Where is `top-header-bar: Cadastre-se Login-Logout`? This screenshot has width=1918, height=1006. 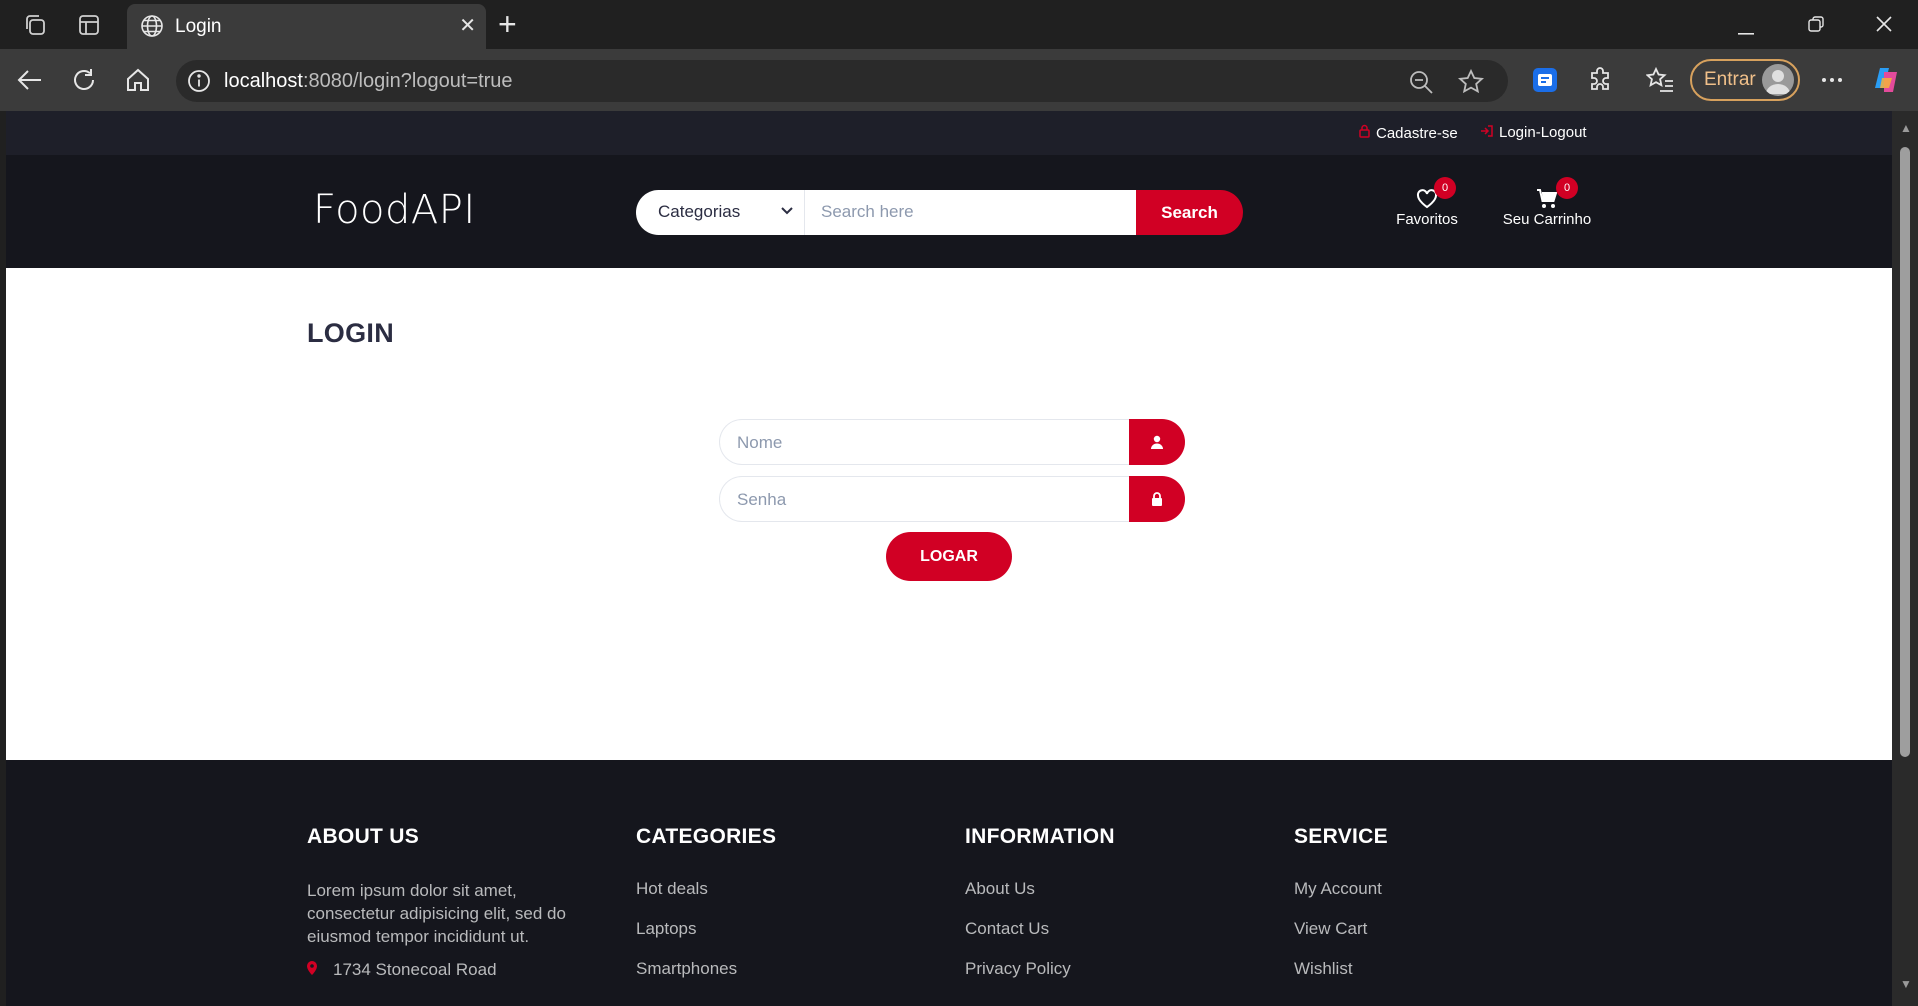 top-header-bar: Cadastre-se Login-Logout is located at coordinates (949, 133).